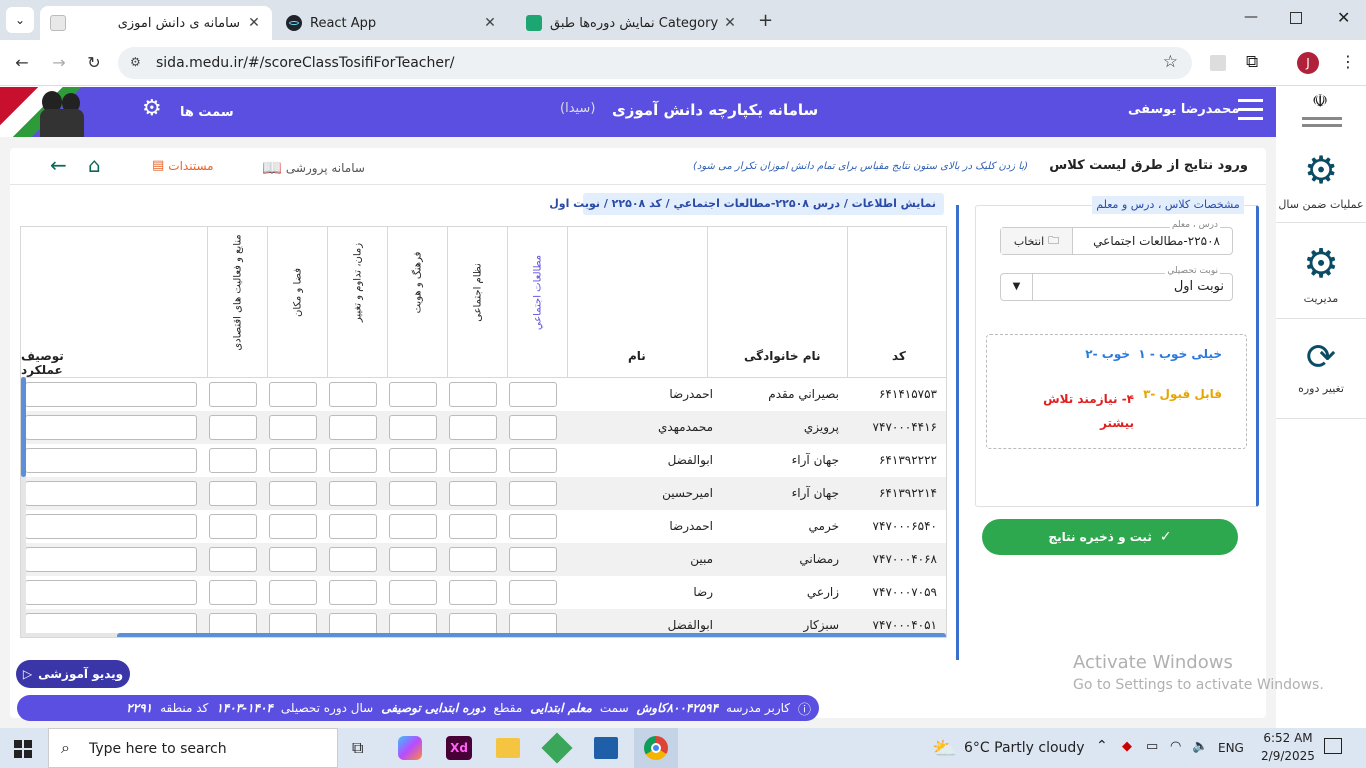 The width and height of the screenshot is (1366, 768). I want to click on horizontal-scrollbar-track, so click(483, 635).